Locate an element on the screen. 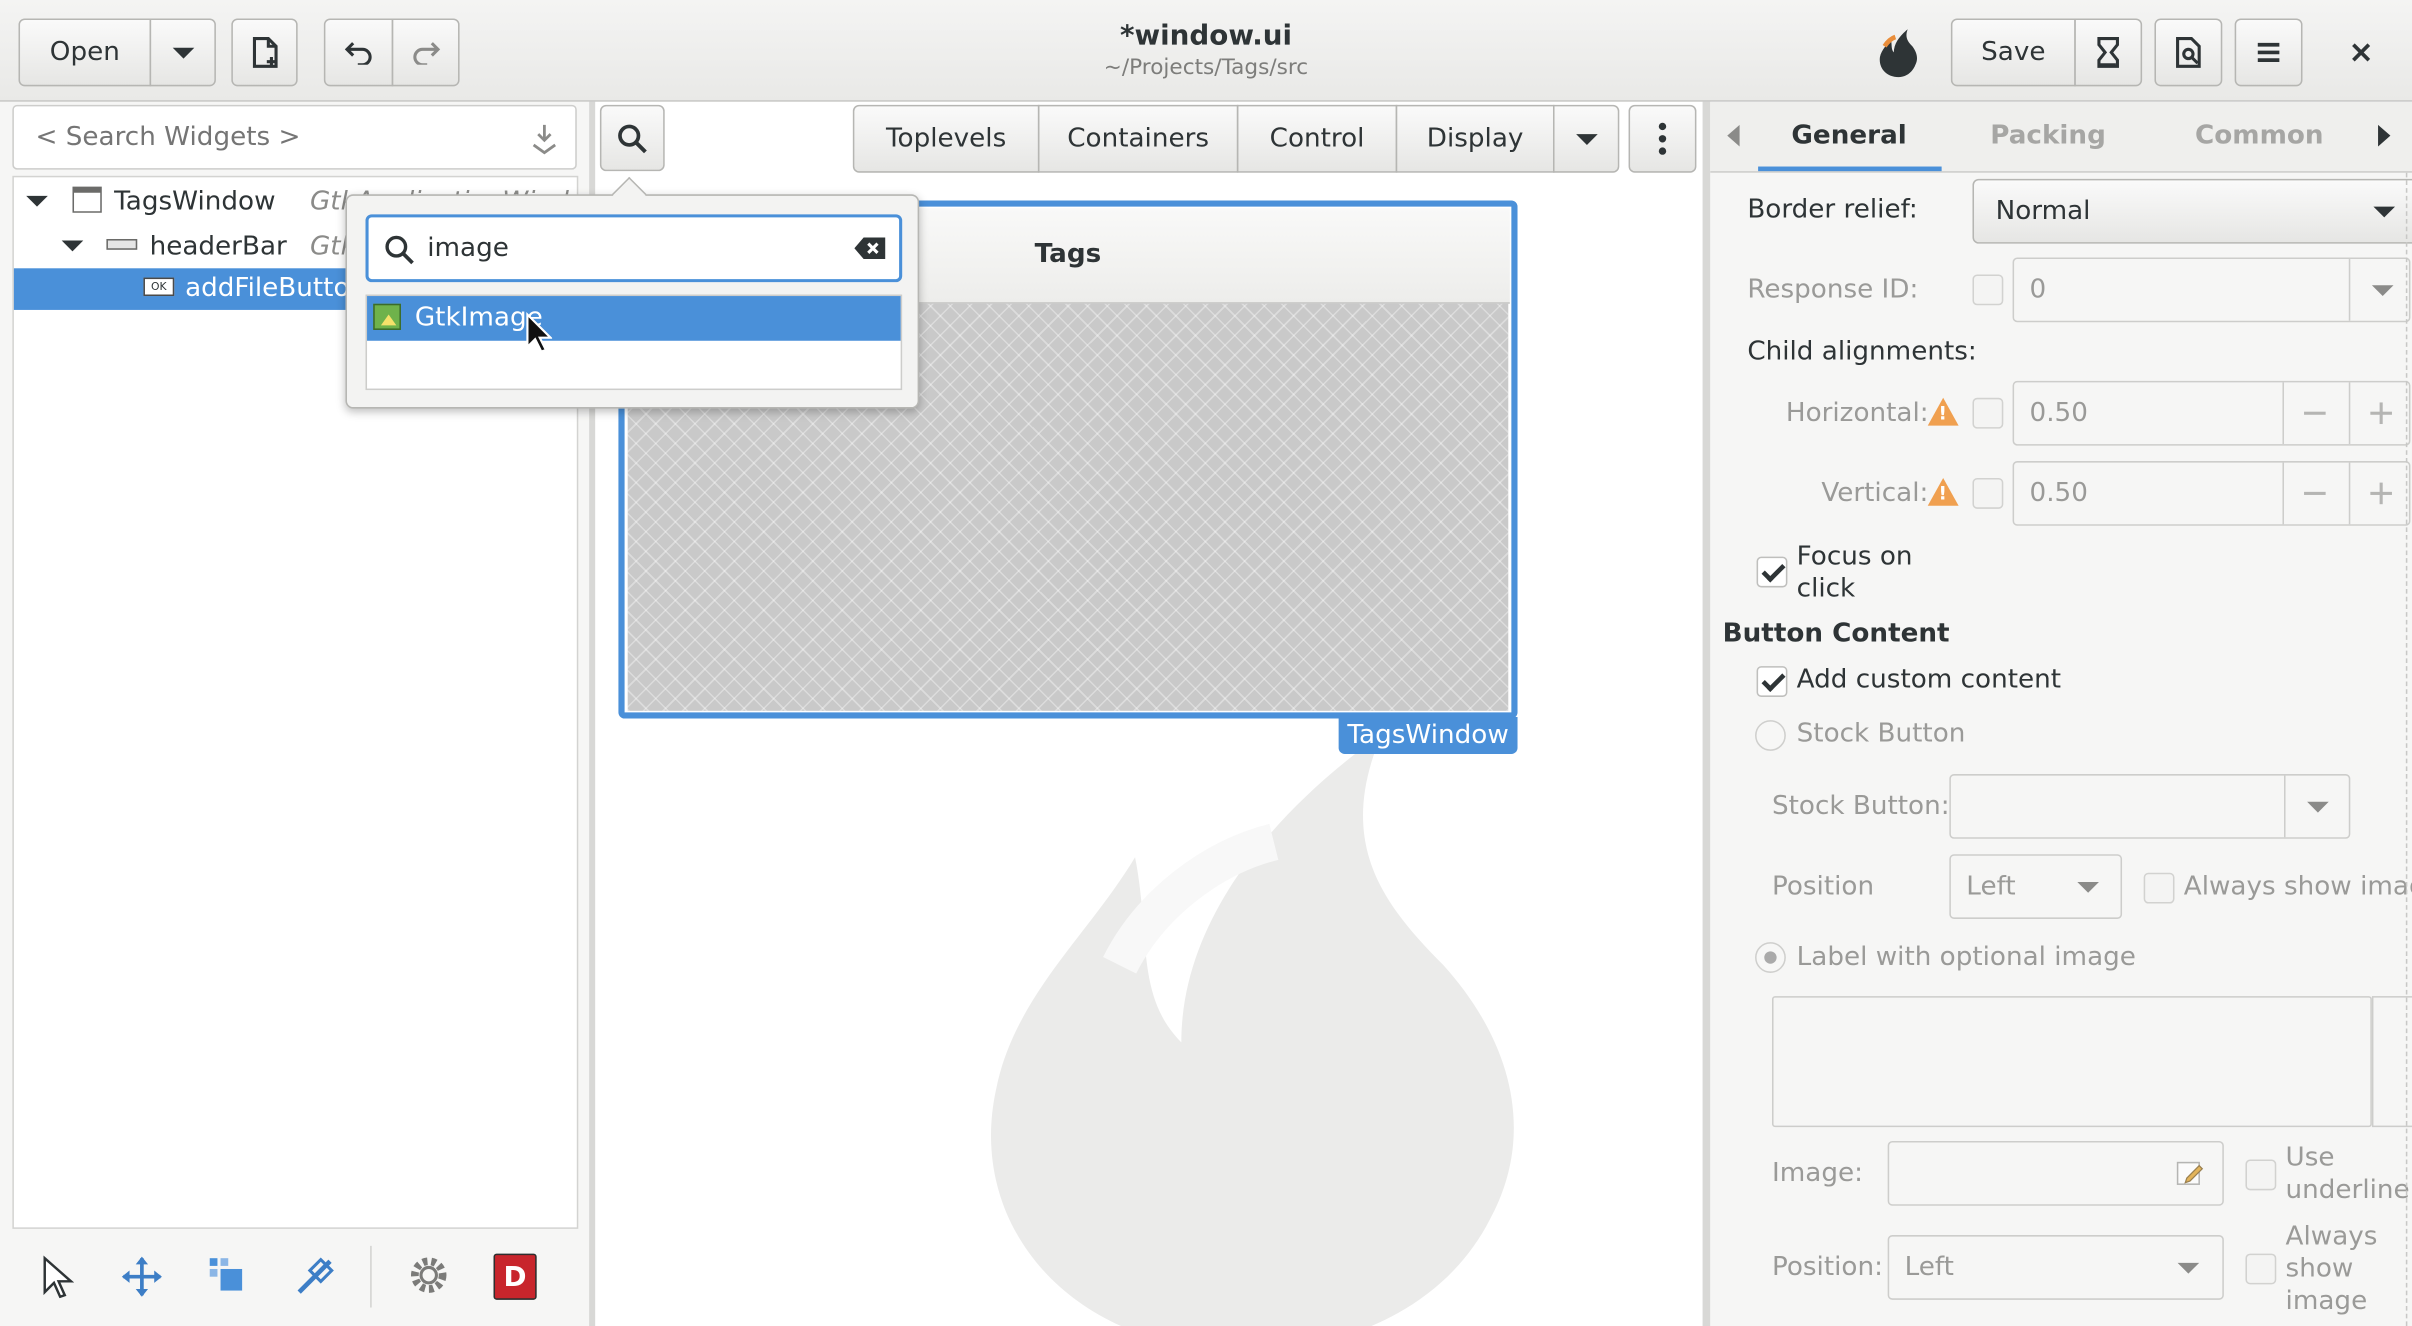 The image size is (2412, 1326). position2-value: Left is located at coordinates (1929, 1267).